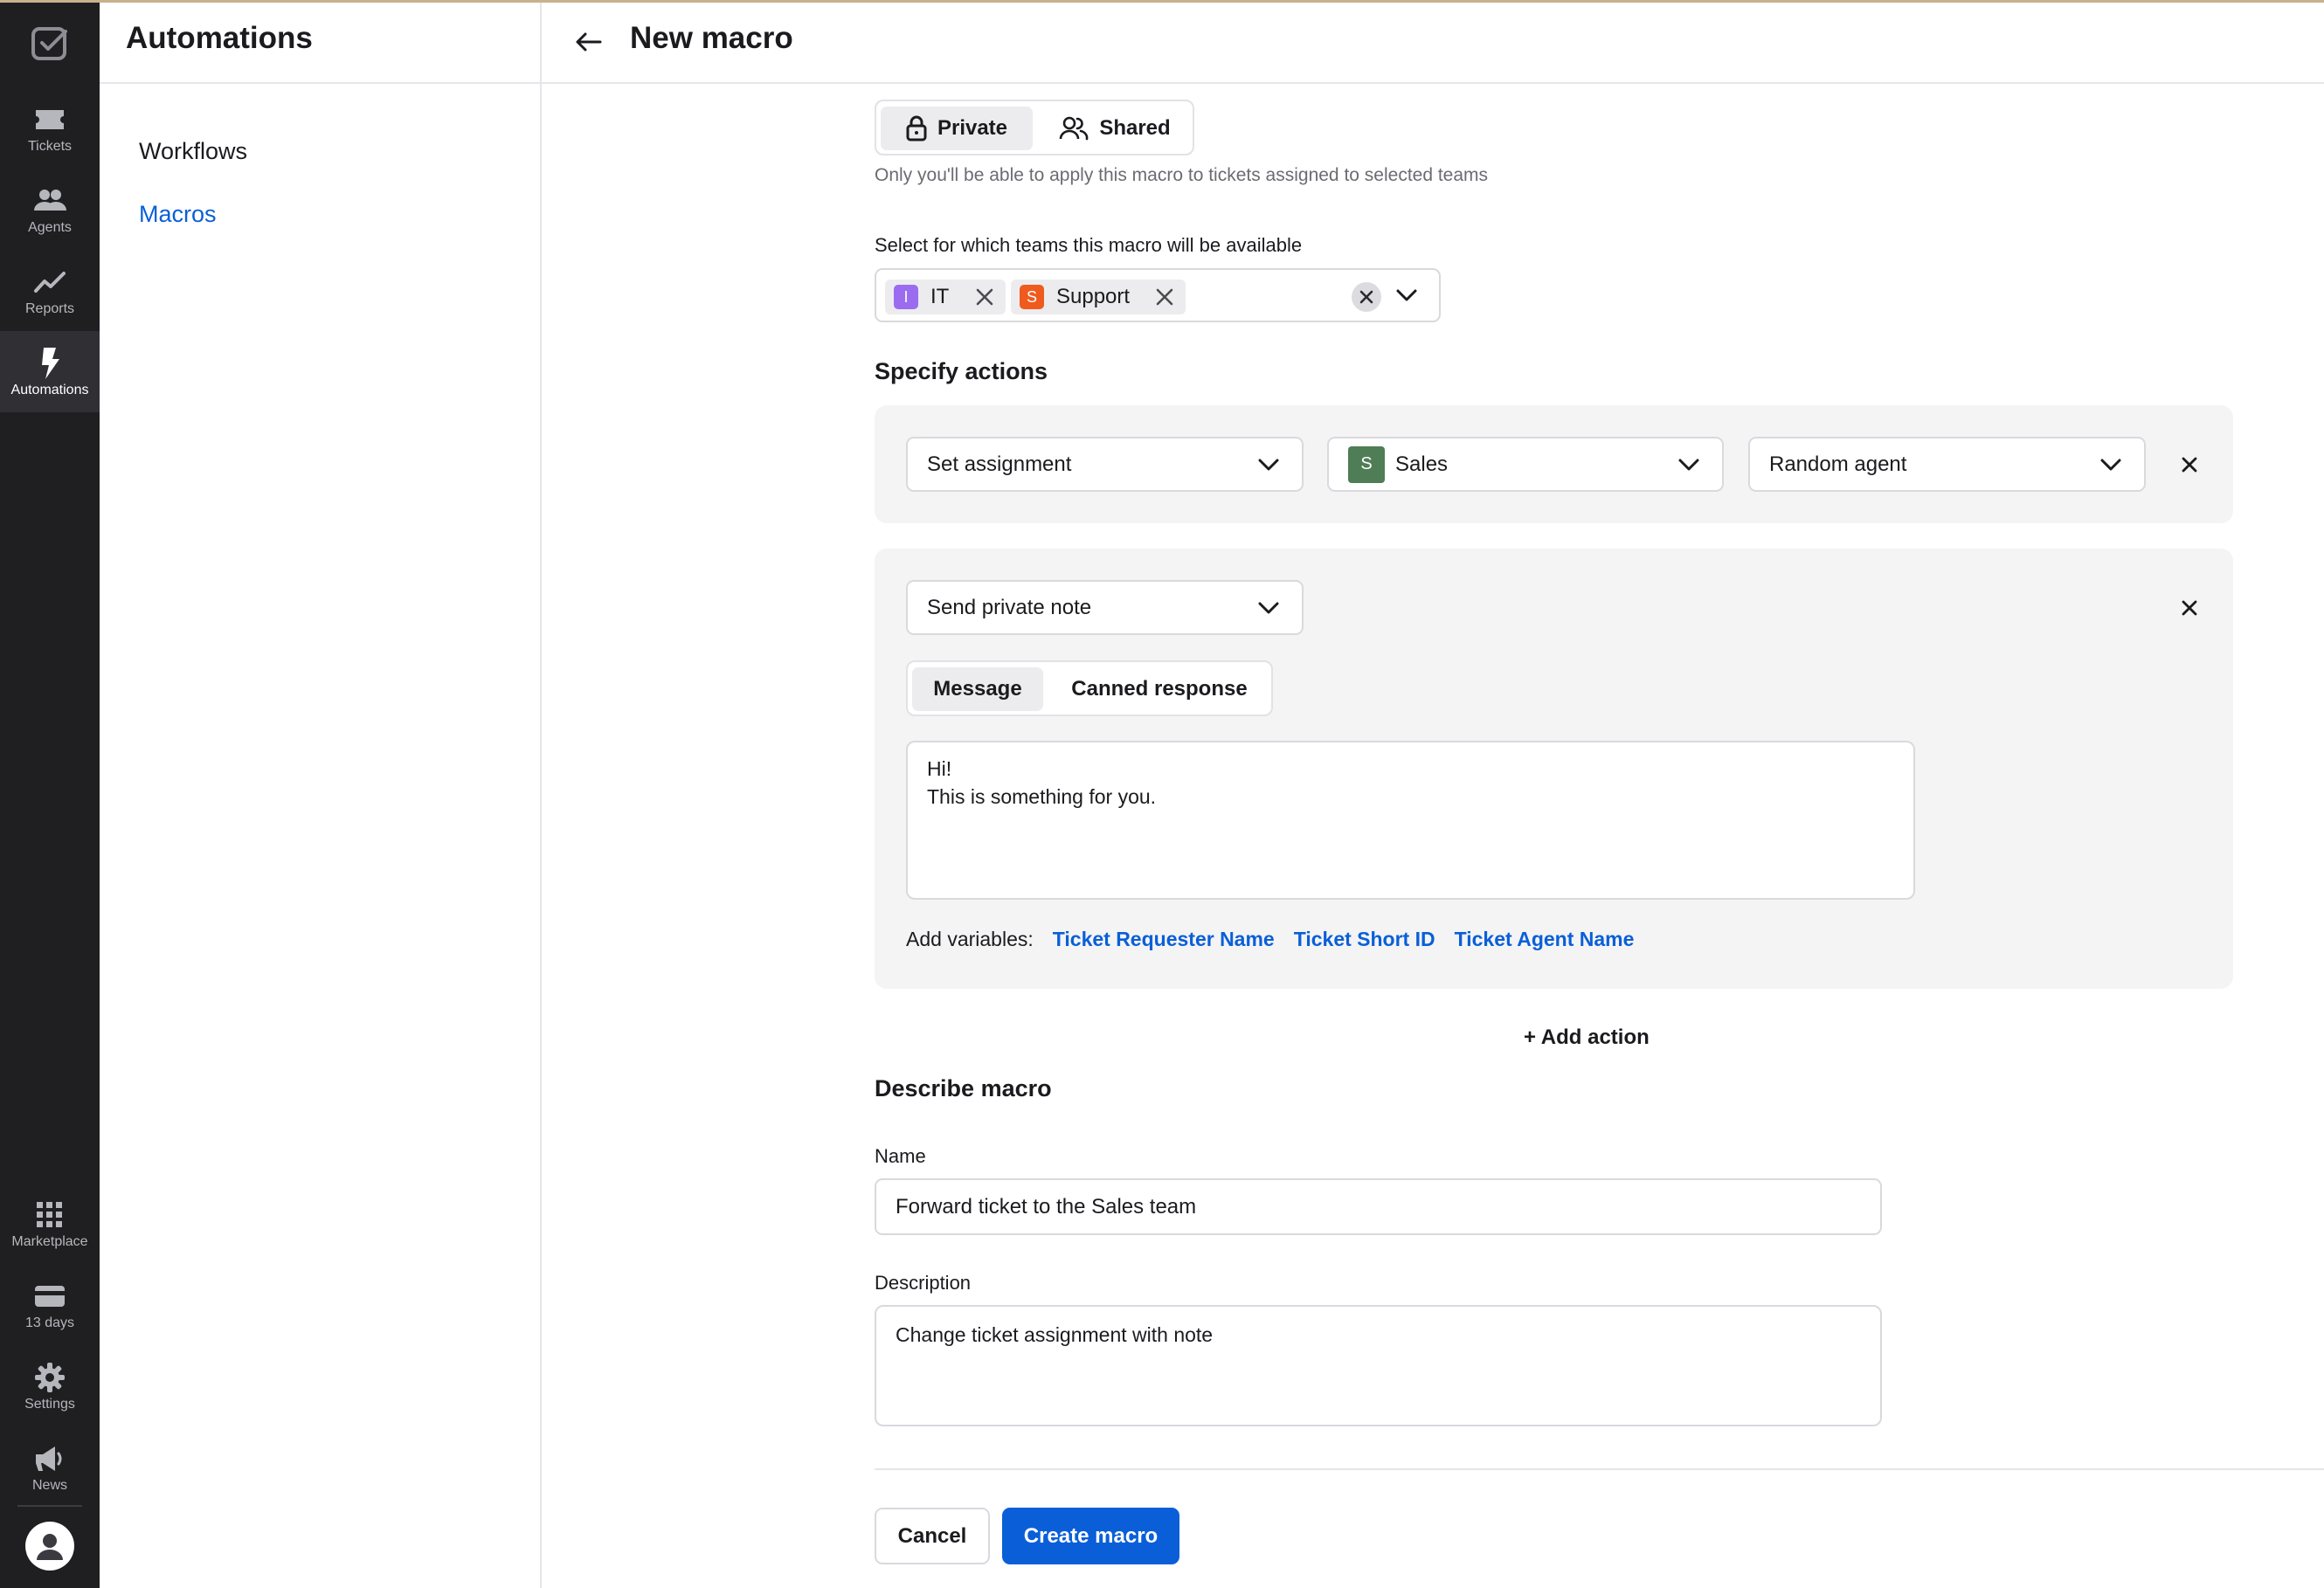 The height and width of the screenshot is (1588, 2324). What do you see at coordinates (1365, 939) in the screenshot?
I see `variable-link-short-id: Ticket Short ID` at bounding box center [1365, 939].